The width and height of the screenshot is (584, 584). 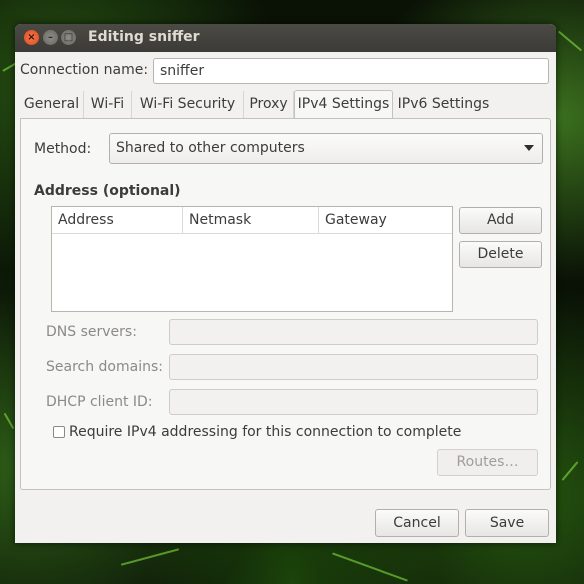 What do you see at coordinates (117, 220) in the screenshot?
I see `column-header-address: Address` at bounding box center [117, 220].